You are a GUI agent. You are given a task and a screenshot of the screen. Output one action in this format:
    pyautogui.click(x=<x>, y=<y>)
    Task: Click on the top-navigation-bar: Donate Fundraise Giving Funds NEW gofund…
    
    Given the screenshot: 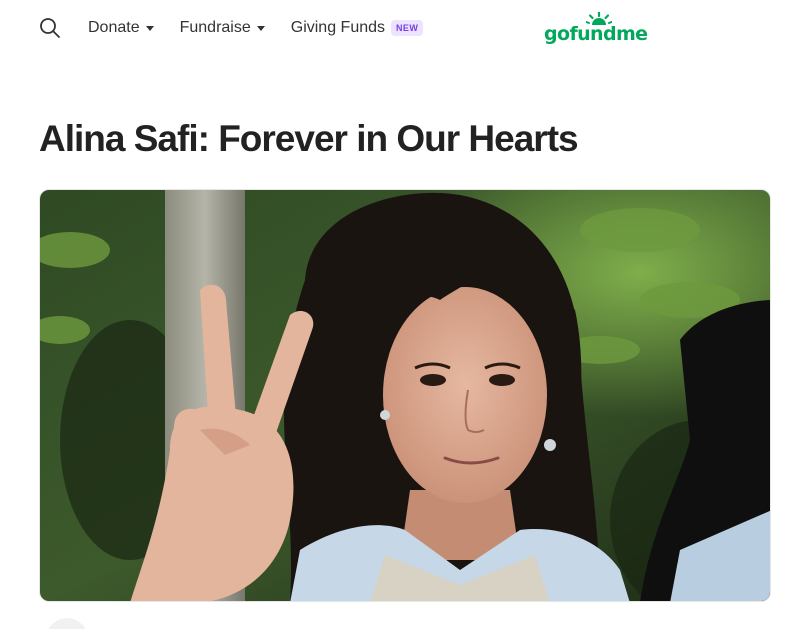 What is the action you would take?
    pyautogui.click(x=394, y=30)
    